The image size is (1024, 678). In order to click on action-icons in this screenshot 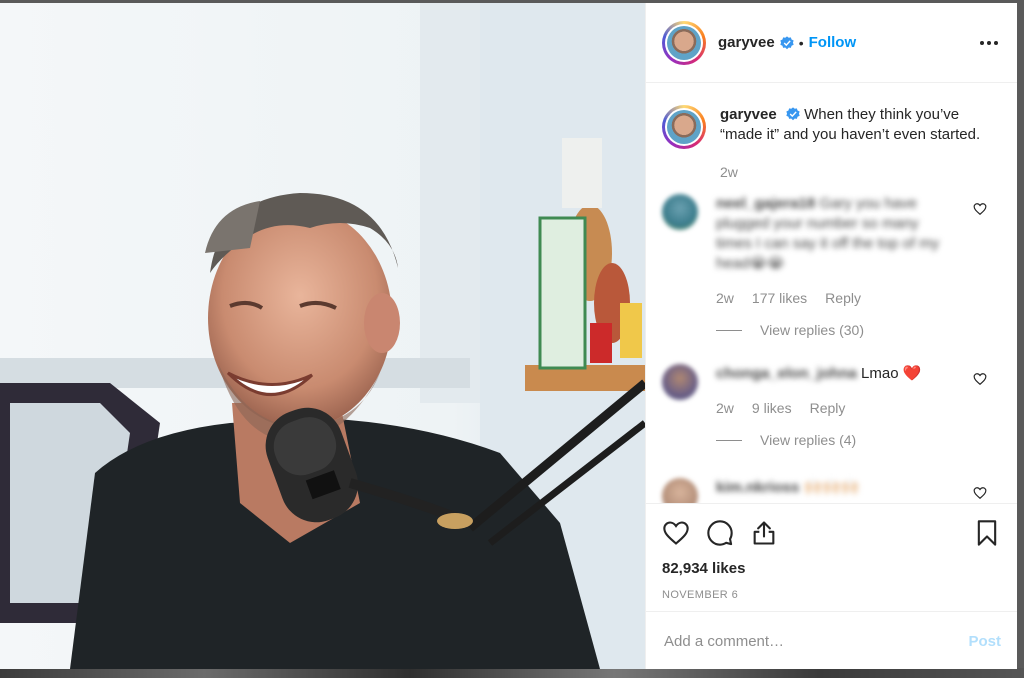, I will do `click(831, 533)`.